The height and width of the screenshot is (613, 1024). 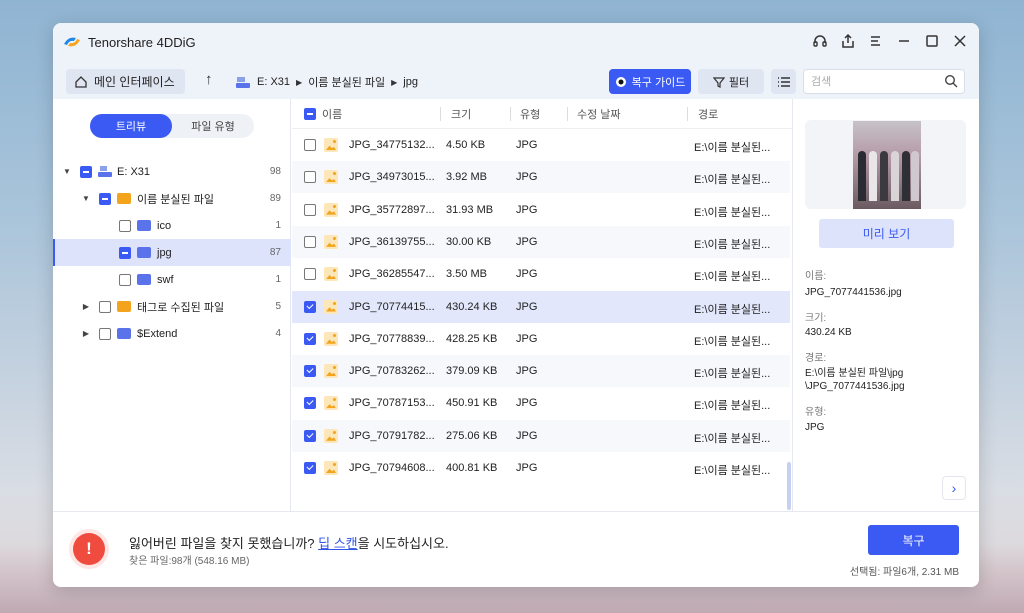 What do you see at coordinates (213, 126) in the screenshot?
I see `tab-file-type: 파일 유형` at bounding box center [213, 126].